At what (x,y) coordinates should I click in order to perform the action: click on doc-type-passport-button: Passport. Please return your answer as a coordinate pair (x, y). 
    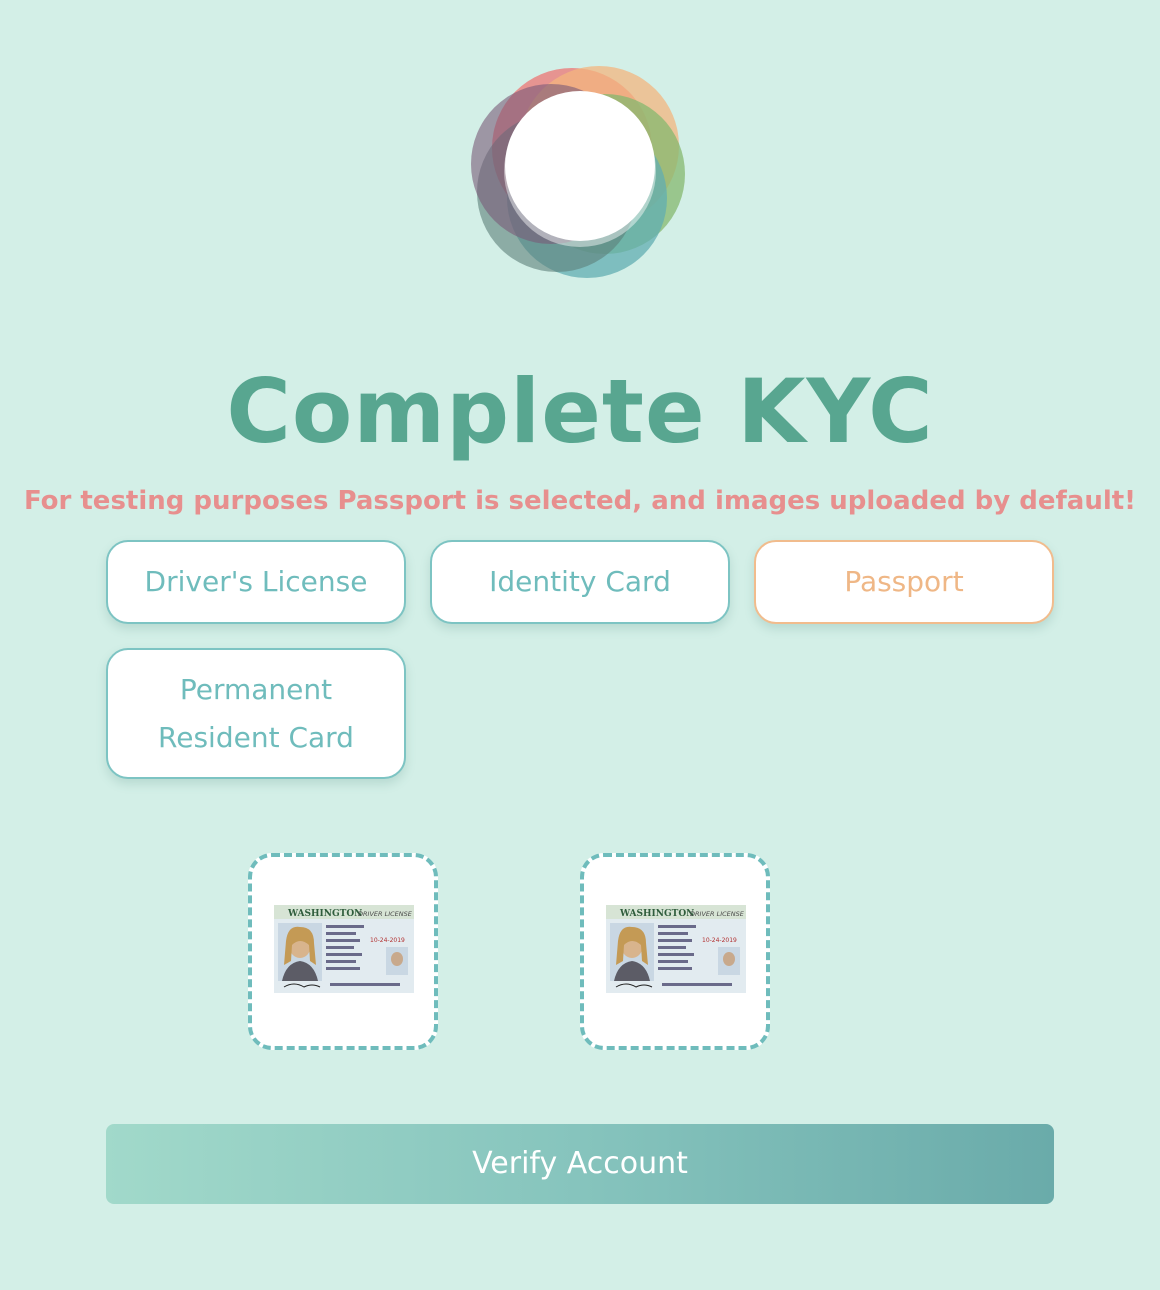
    Looking at the image, I should click on (904, 582).